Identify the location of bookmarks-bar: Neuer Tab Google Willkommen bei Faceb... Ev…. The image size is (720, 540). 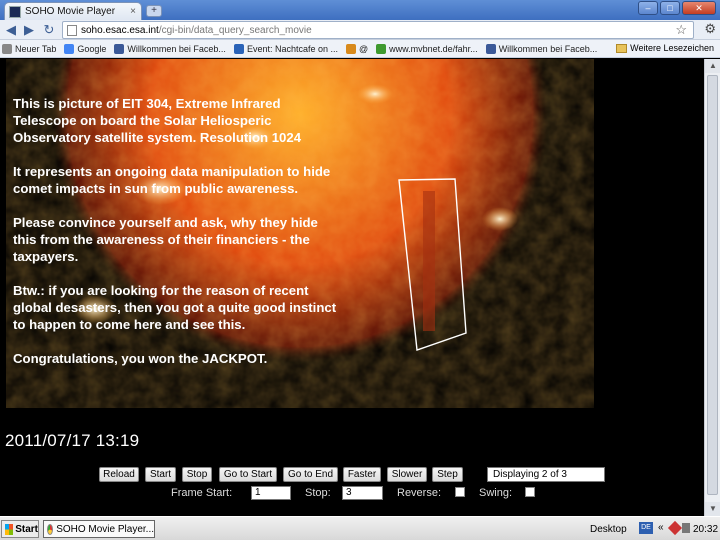
(360, 49).